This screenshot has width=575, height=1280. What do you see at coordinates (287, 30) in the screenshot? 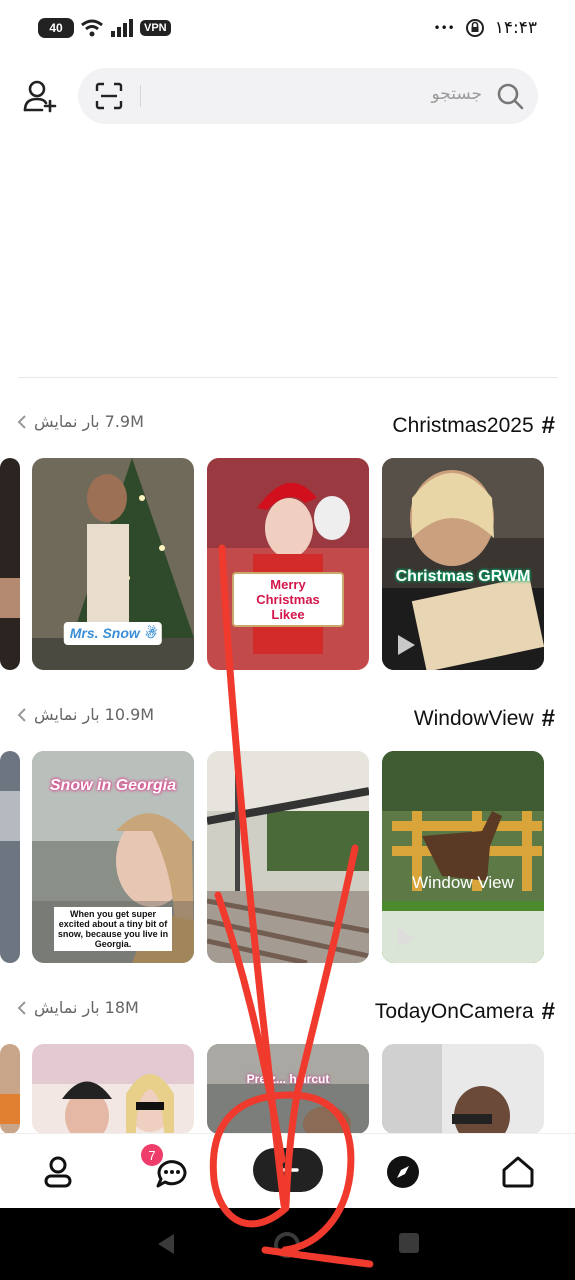
I see `status-bar: 40 VPN ••• ۱۴:۴۳` at bounding box center [287, 30].